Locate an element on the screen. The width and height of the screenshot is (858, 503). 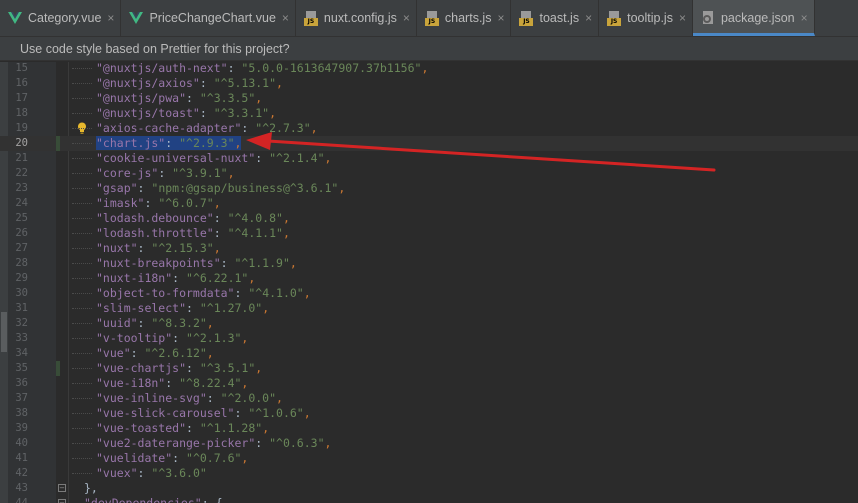
json-key: "vue-slick-carousel" is located at coordinates (165, 413).